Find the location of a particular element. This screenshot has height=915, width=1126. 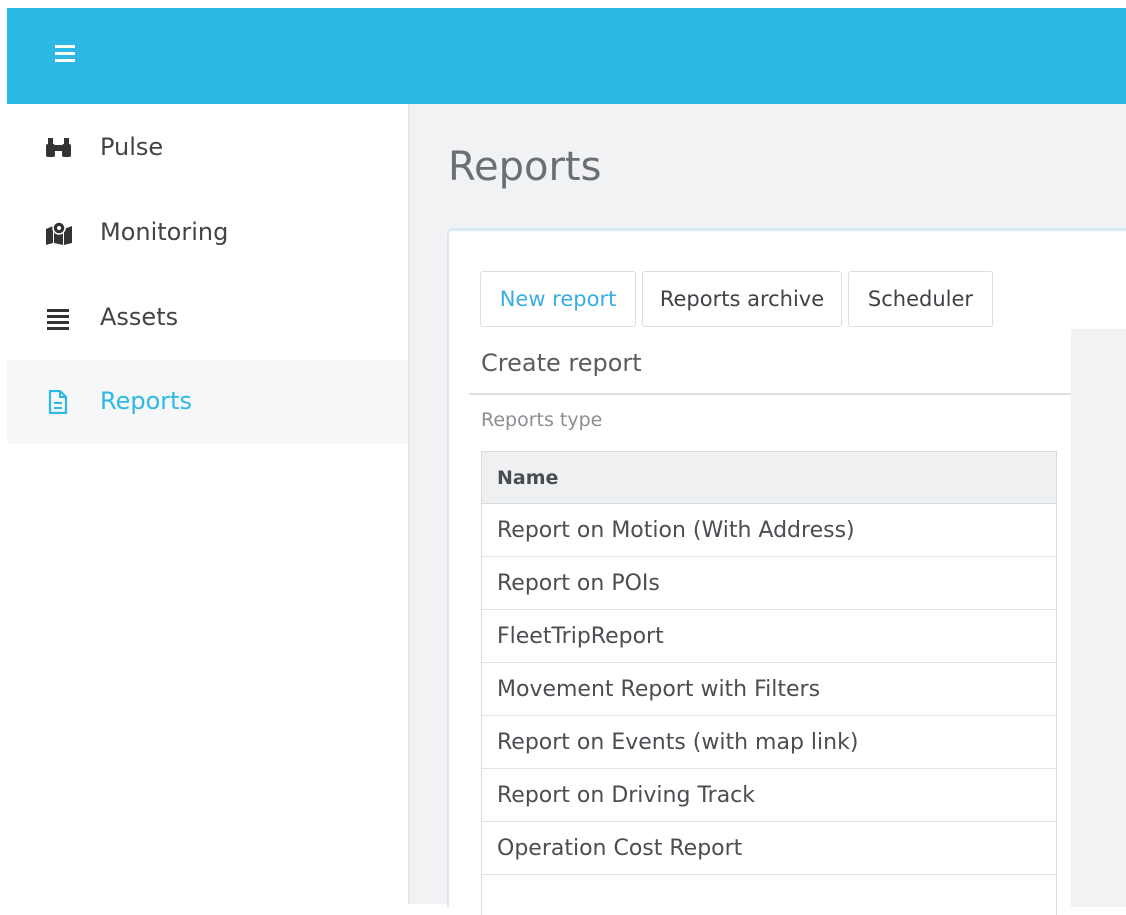

map-pin-icon is located at coordinates (59, 233).